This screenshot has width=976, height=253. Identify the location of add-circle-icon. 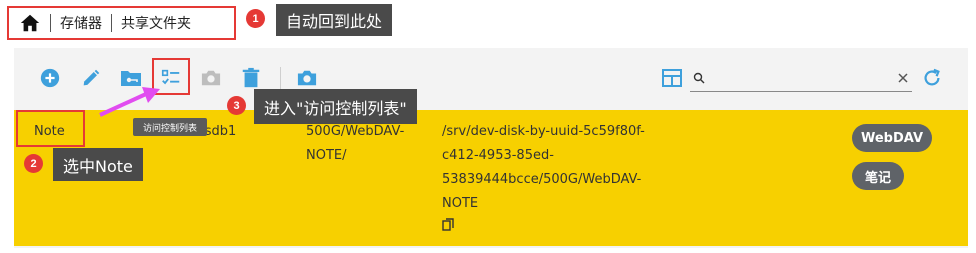
(50, 78).